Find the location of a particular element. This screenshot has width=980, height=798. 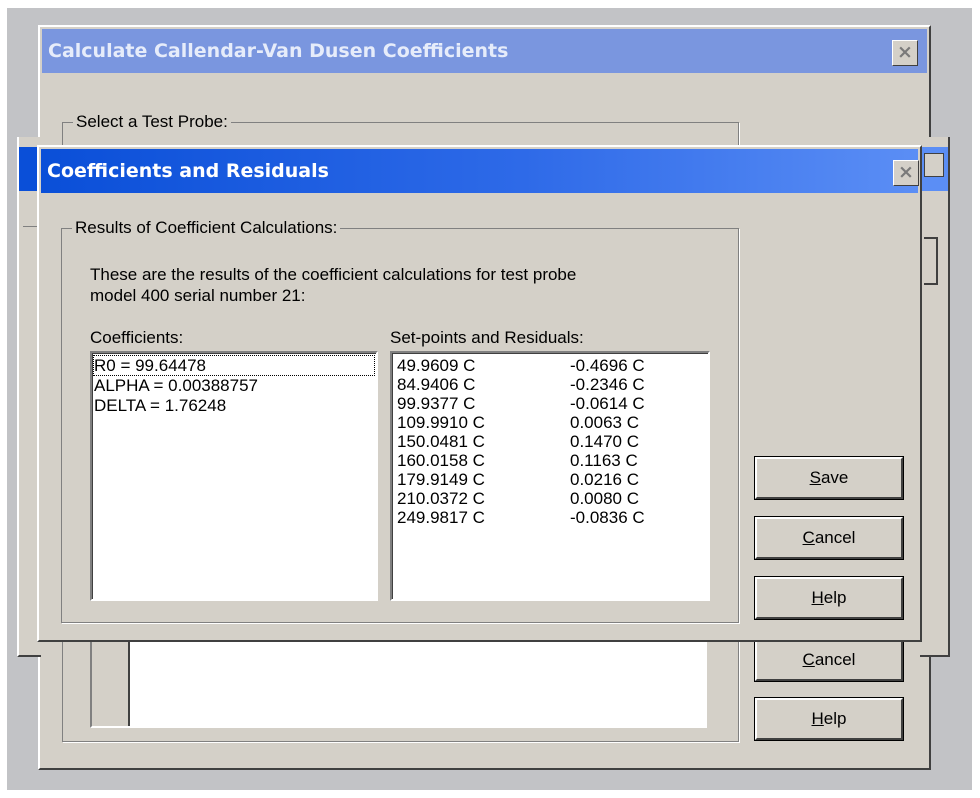

middle-window-edge-right is located at coordinates (935, 397).